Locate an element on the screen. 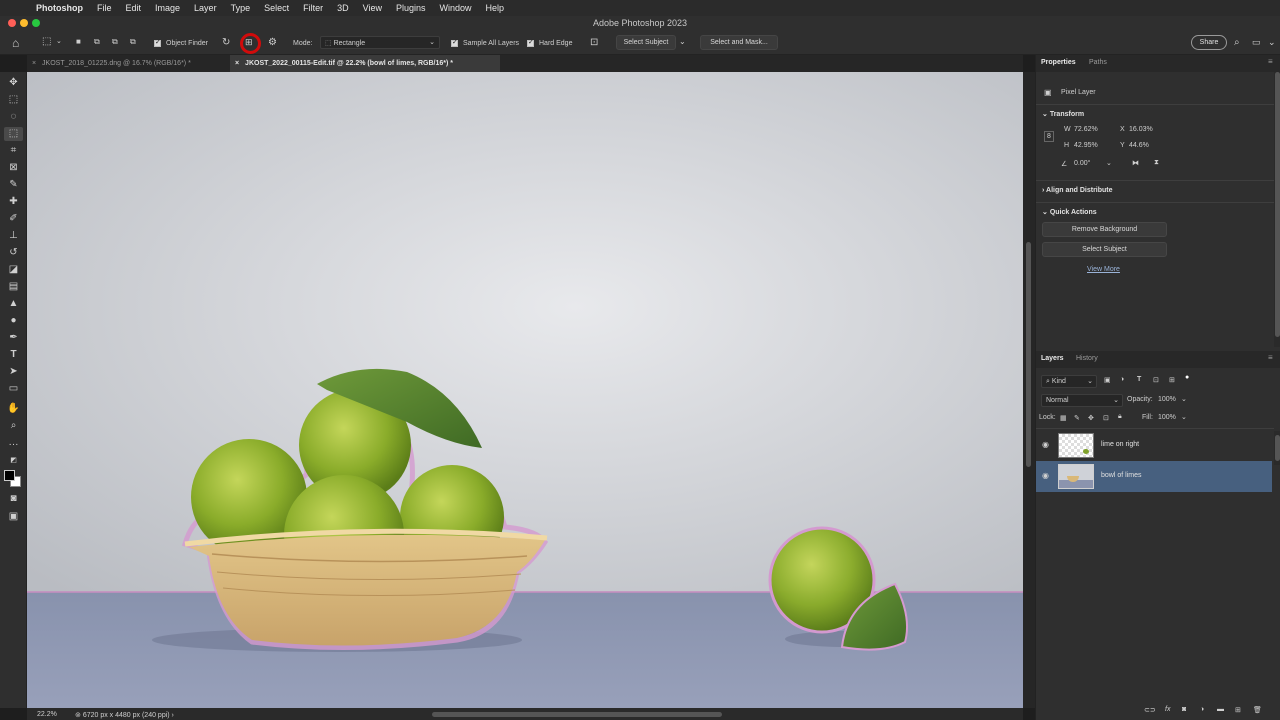 Image resolution: width=1280 pixels, height=720 pixels. crop-tool-icon: ⌗ is located at coordinates (13, 151).